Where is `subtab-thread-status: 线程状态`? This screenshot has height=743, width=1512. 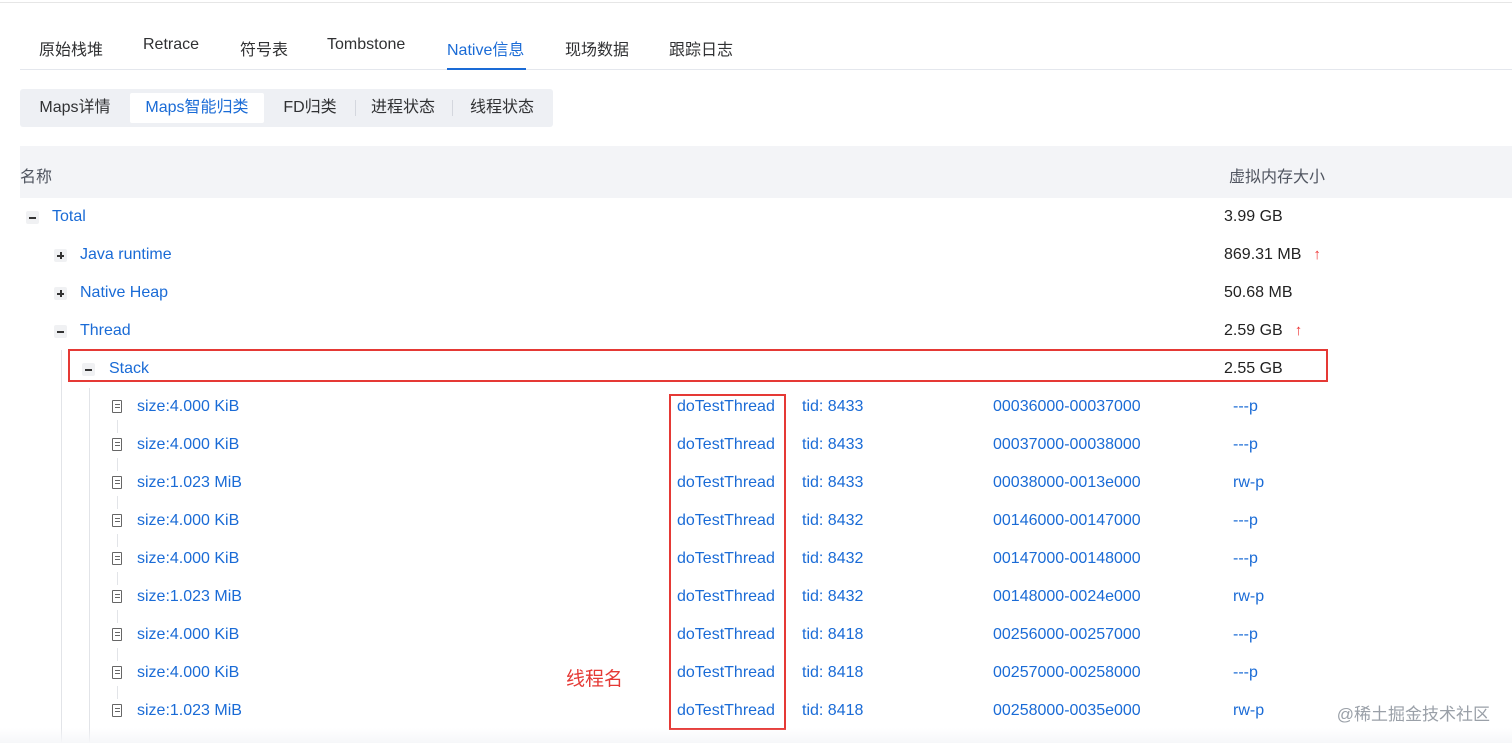
subtab-thread-status: 线程状态 is located at coordinates (502, 108).